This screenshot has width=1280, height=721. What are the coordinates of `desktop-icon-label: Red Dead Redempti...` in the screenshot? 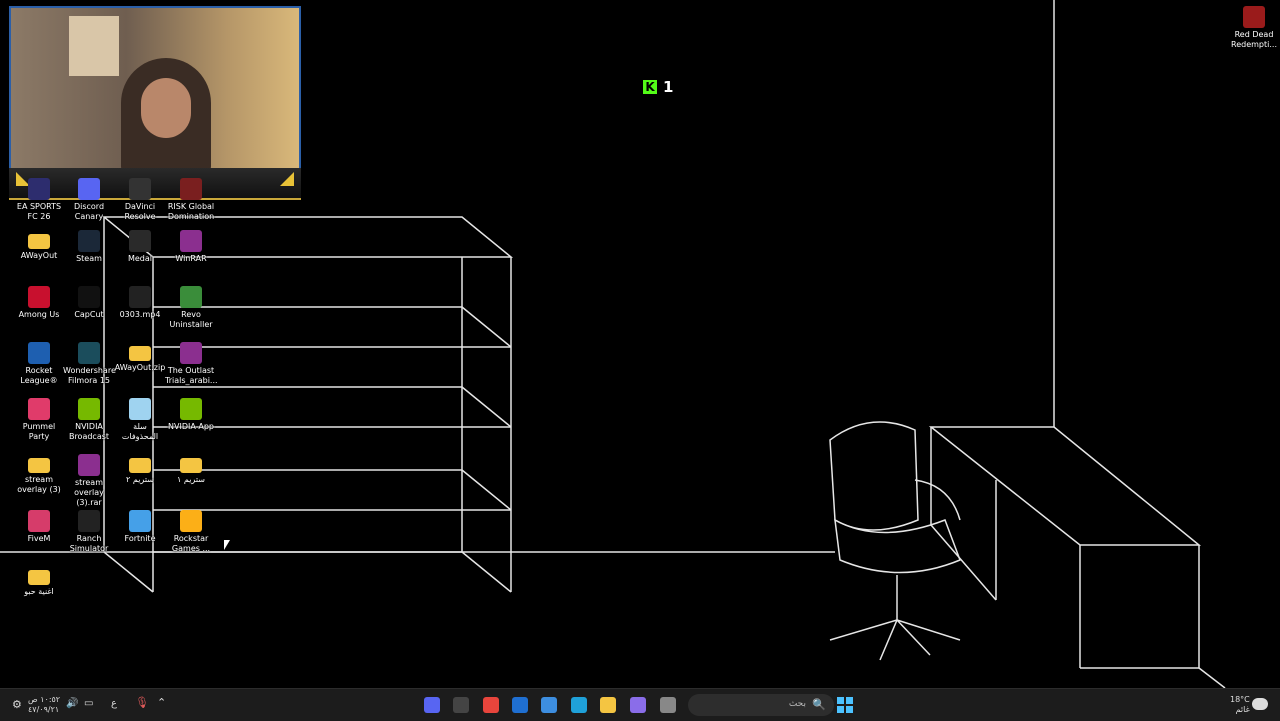 It's located at (1254, 39).